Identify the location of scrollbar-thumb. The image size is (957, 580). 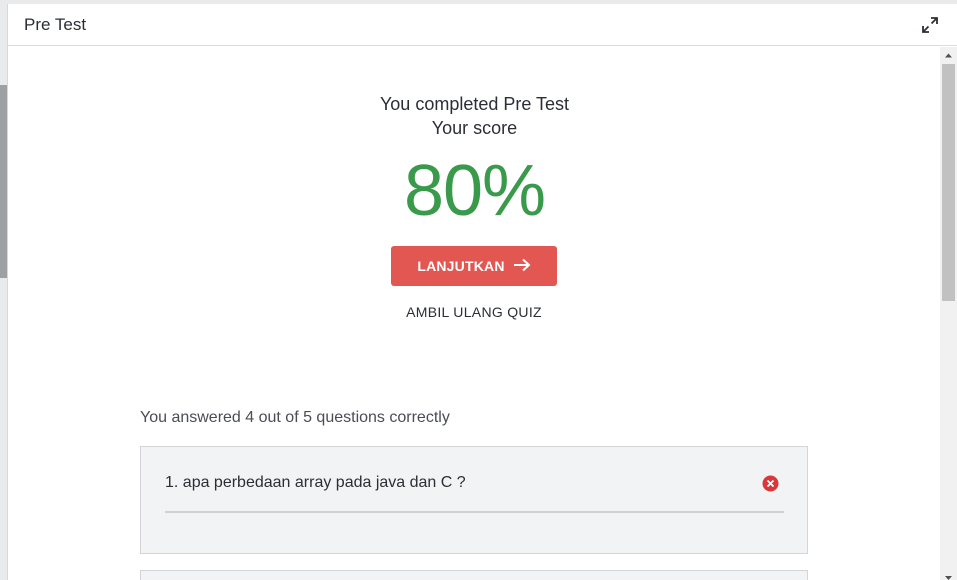
(948, 182).